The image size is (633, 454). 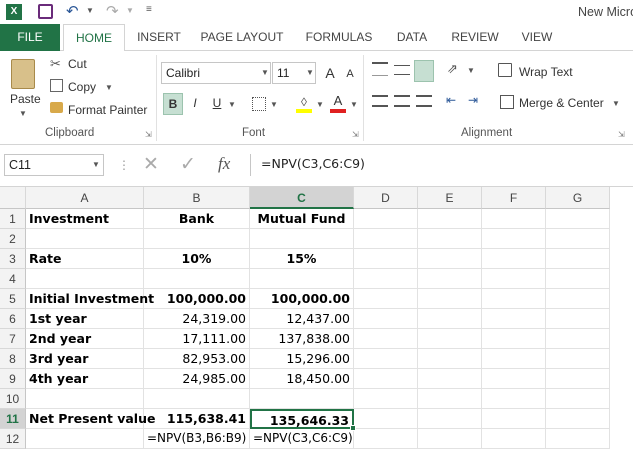 What do you see at coordinates (72, 11) in the screenshot?
I see `undo-icon: ↶` at bounding box center [72, 11].